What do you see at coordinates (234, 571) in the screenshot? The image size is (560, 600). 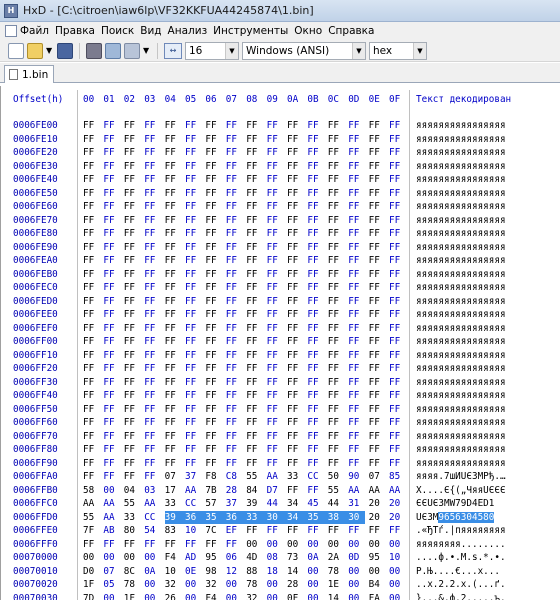 I see `hex-byte: 12` at bounding box center [234, 571].